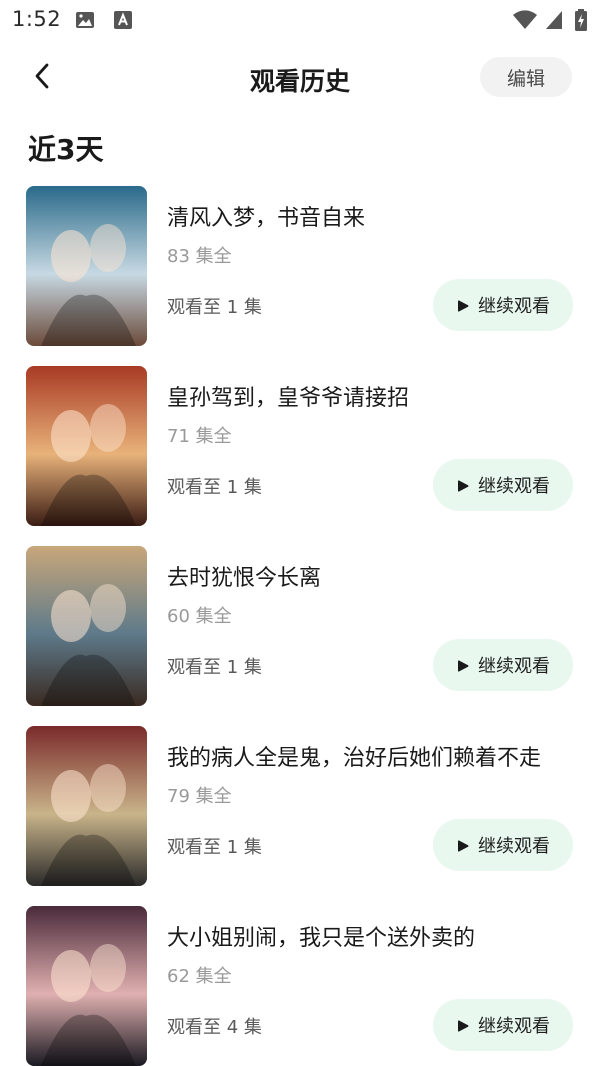 Image resolution: width=600 pixels, height=1066 pixels. I want to click on episode-count: 62 集全, so click(199, 976).